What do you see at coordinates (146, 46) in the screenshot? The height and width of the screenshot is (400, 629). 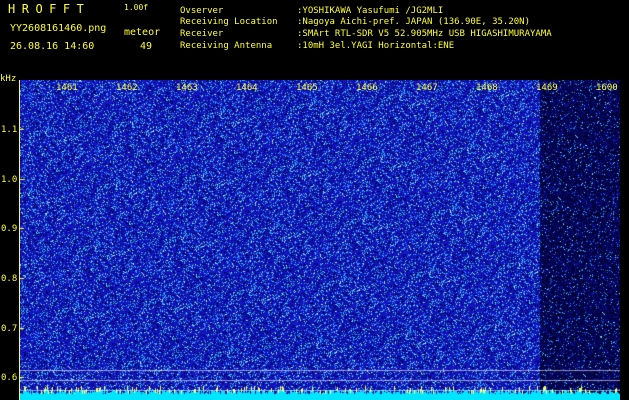 I see `meteor-count: 49` at bounding box center [146, 46].